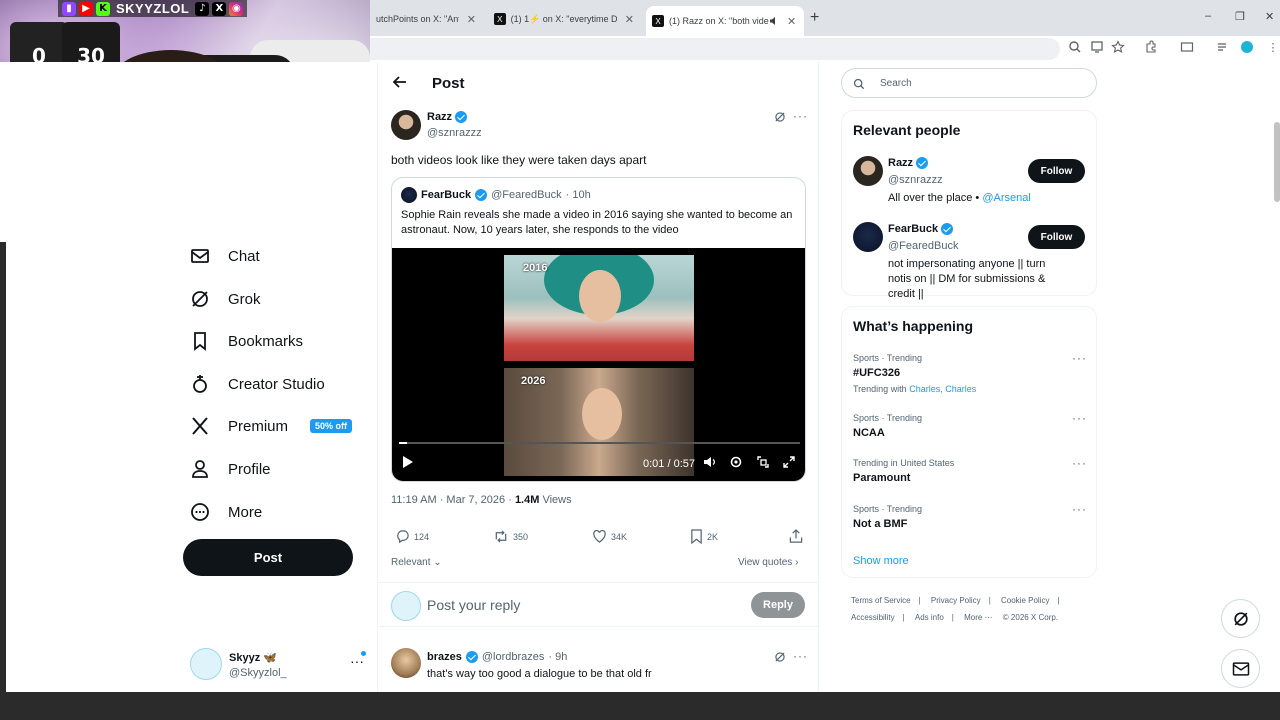  Describe the element at coordinates (510, 536) in the screenshot. I see `repost-action: 350` at that location.